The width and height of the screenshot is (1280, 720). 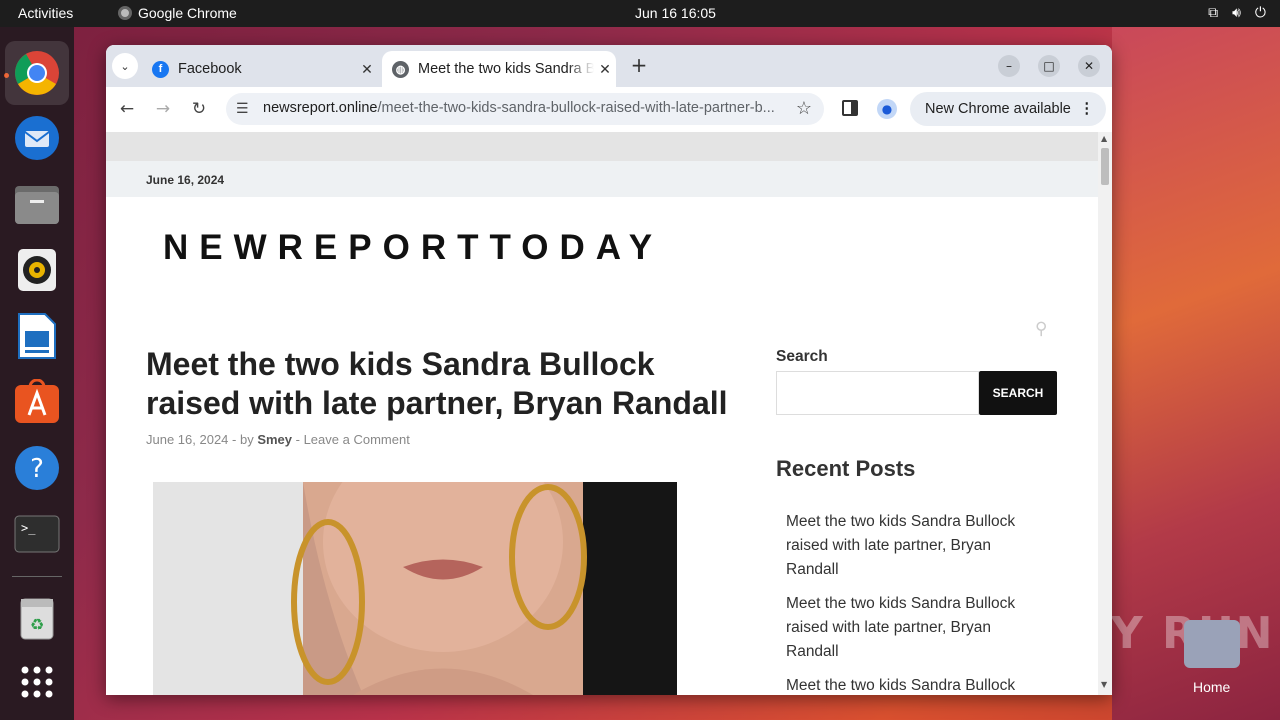 I want to click on thunderbird-icon, so click(x=37, y=138).